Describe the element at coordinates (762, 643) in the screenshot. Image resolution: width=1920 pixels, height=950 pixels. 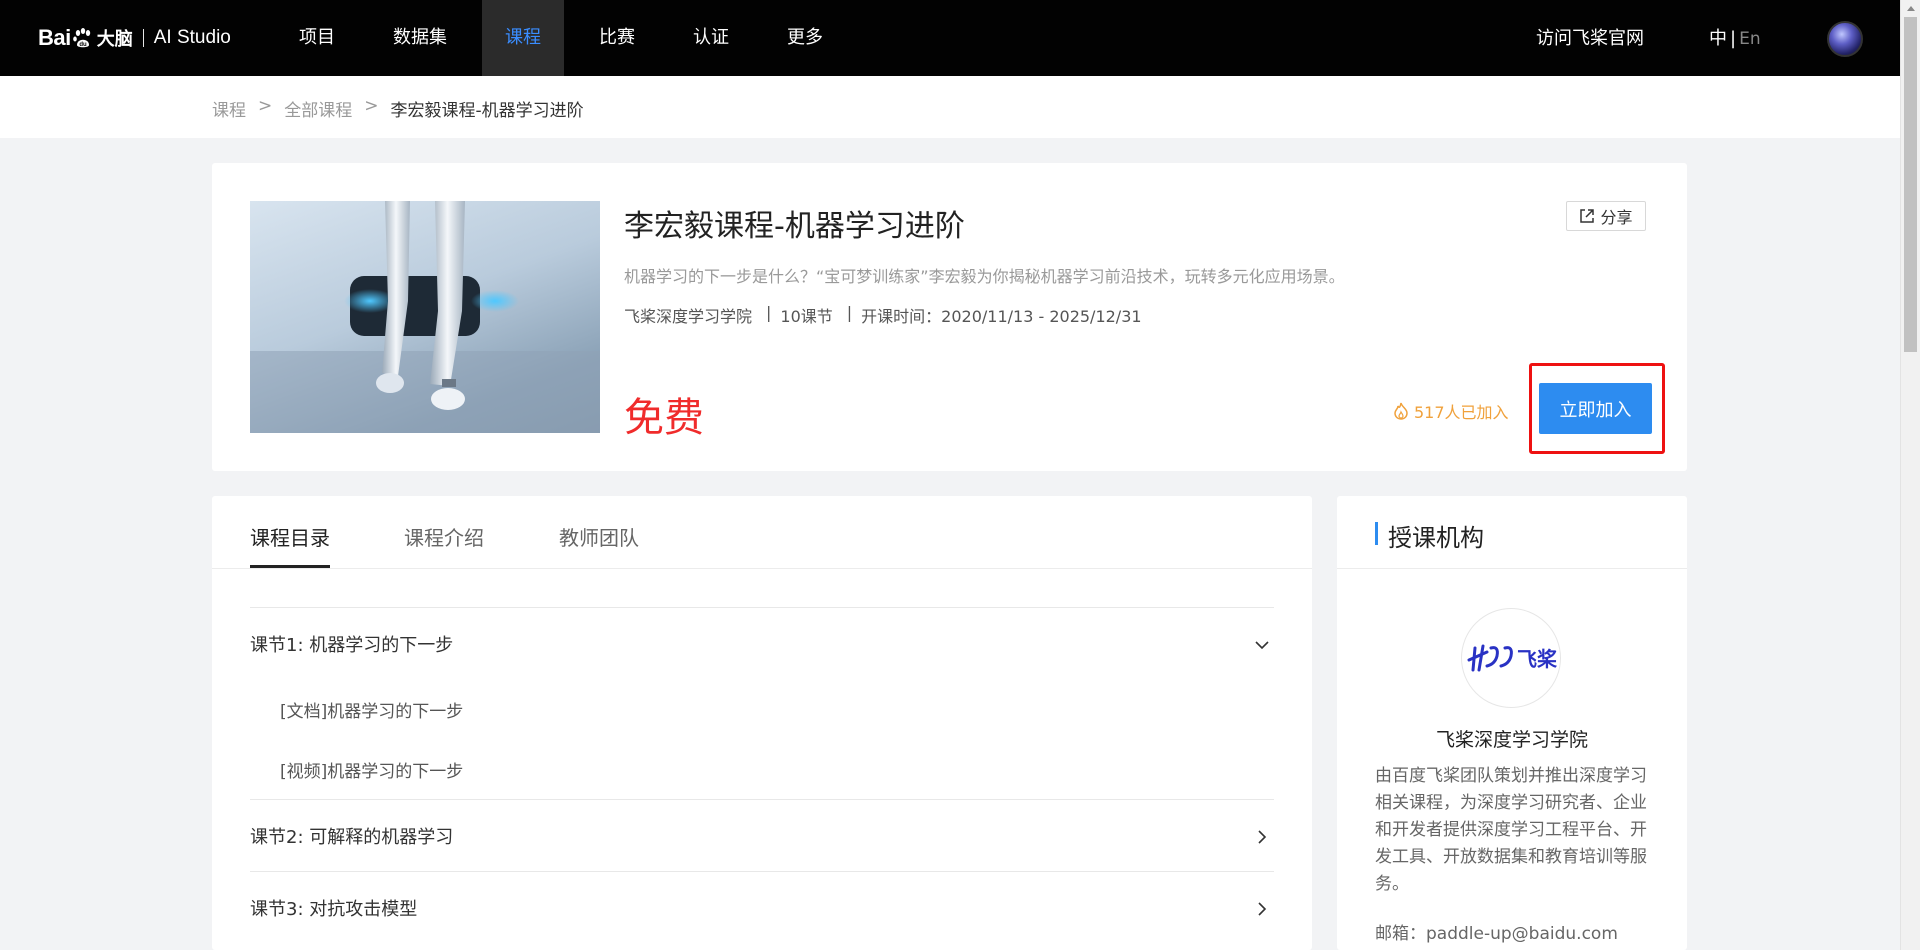
I see `lesson-row: 课节1: 机器学习的下一步` at that location.